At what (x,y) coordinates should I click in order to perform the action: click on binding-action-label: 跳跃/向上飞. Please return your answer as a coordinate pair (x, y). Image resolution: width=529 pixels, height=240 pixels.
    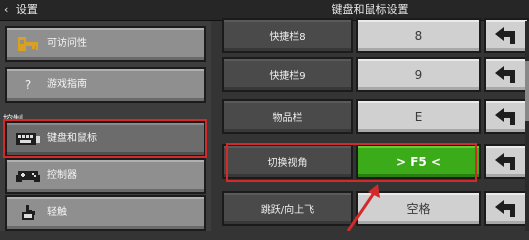
    Looking at the image, I should click on (287, 208).